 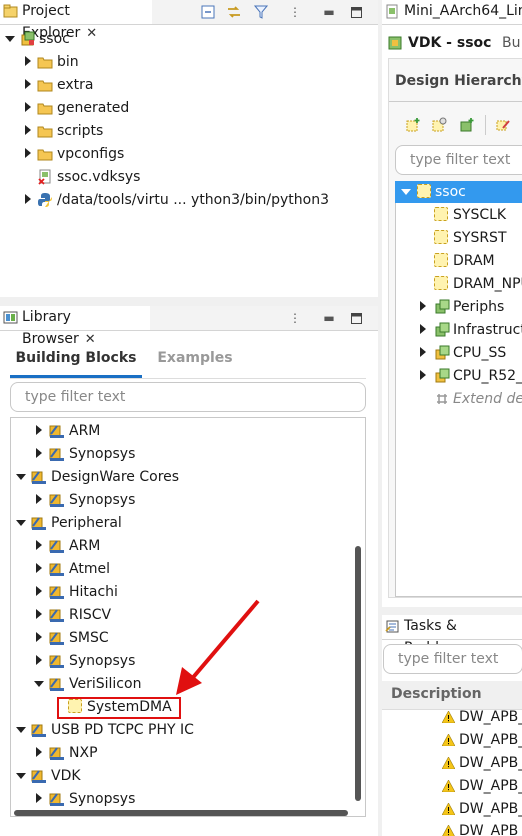 I want to click on highlight-box, so click(x=119, y=708).